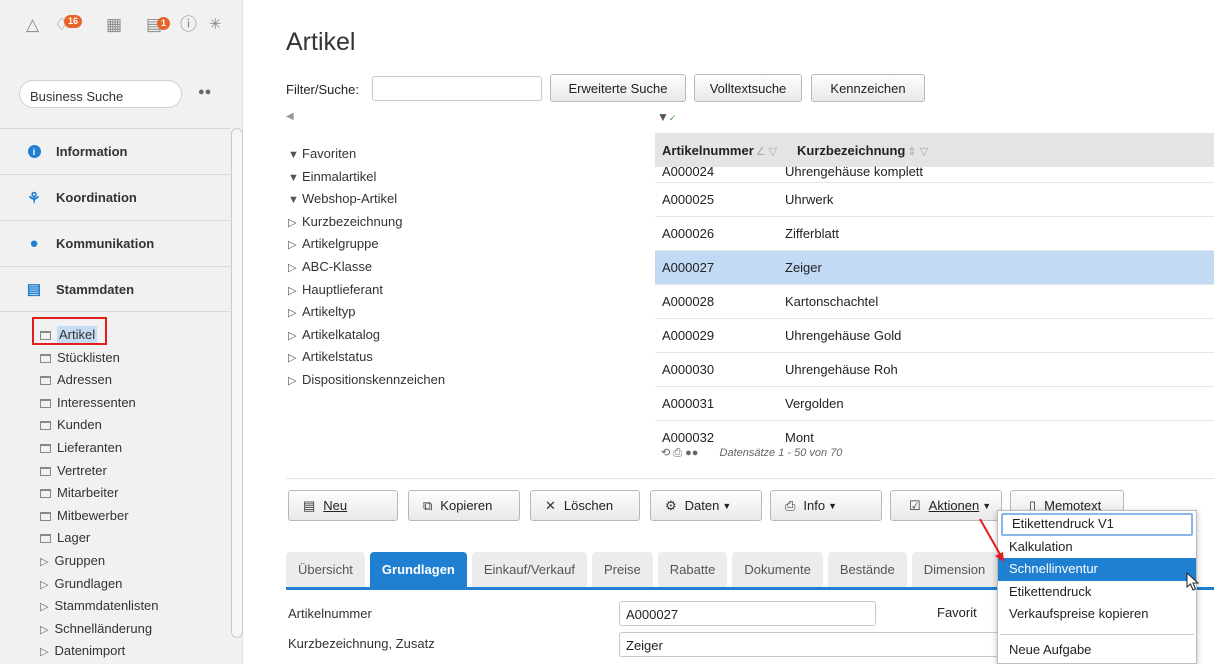 This screenshot has height=664, width=1214. What do you see at coordinates (915, 505) in the screenshot?
I see `clipboard-icon: ☑` at bounding box center [915, 505].